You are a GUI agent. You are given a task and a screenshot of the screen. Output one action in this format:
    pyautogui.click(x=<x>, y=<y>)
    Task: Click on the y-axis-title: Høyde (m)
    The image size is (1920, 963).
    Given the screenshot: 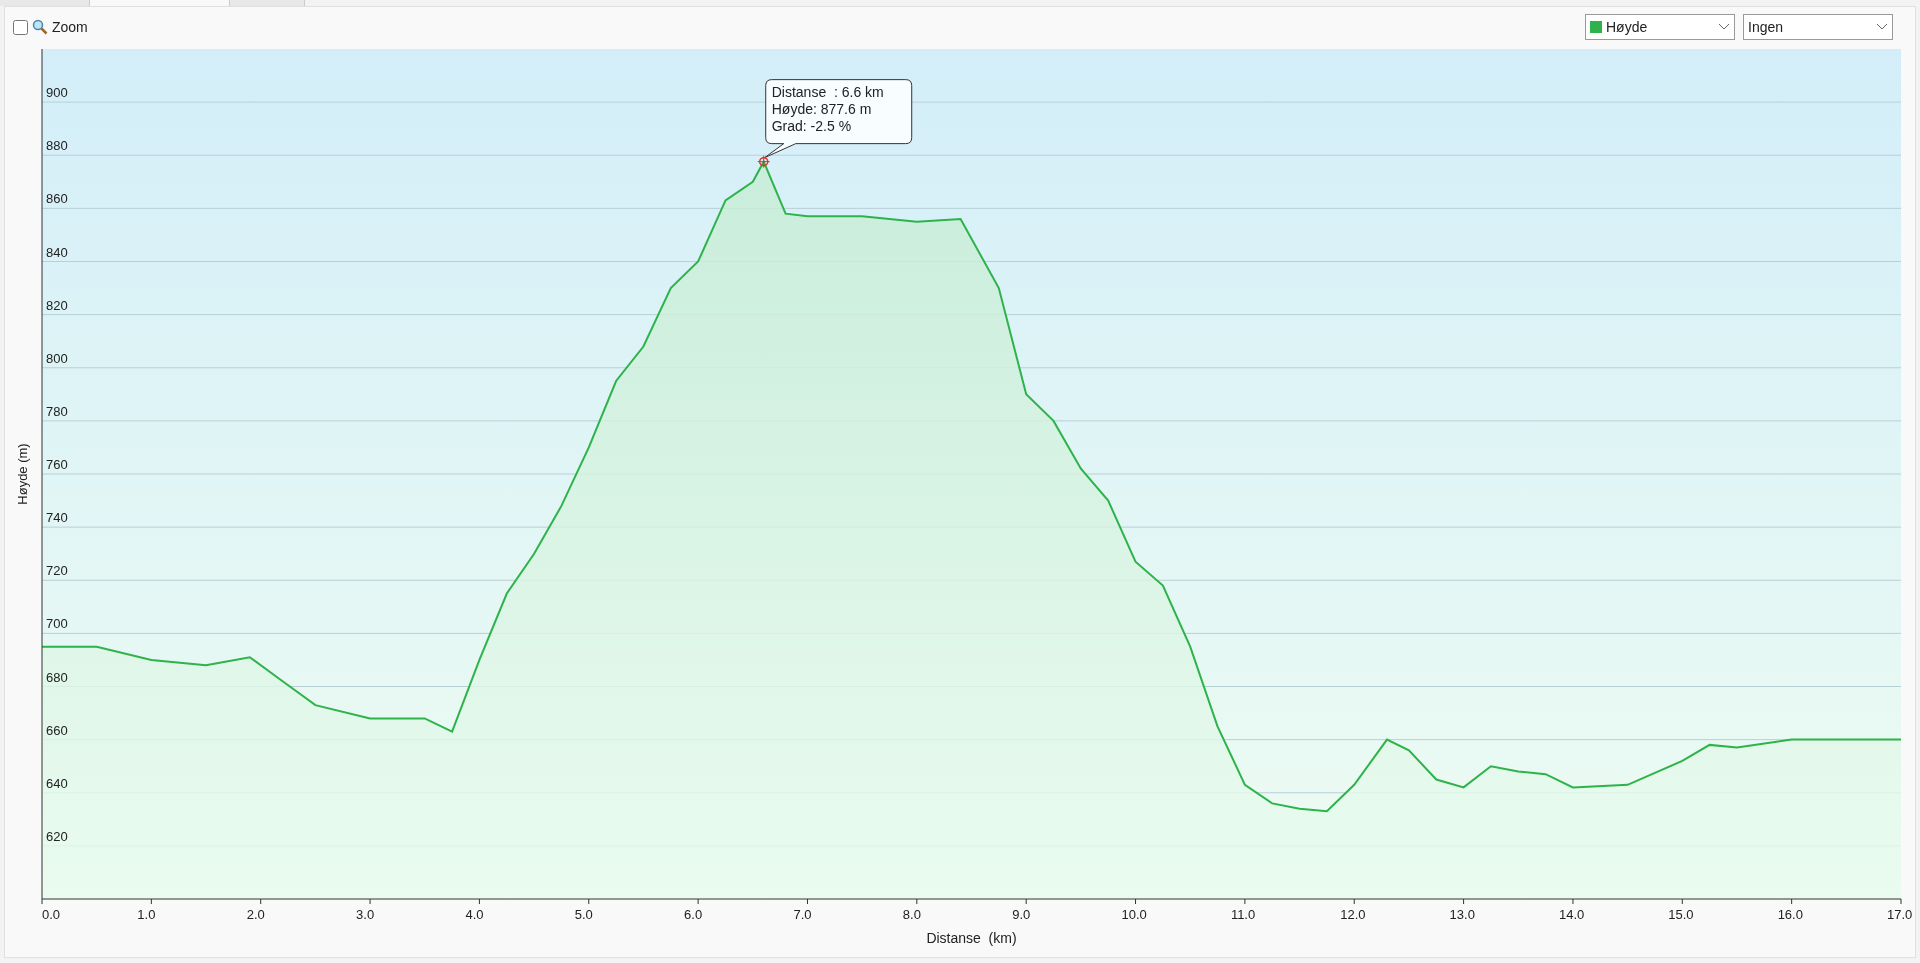 What is the action you would take?
    pyautogui.click(x=22, y=474)
    